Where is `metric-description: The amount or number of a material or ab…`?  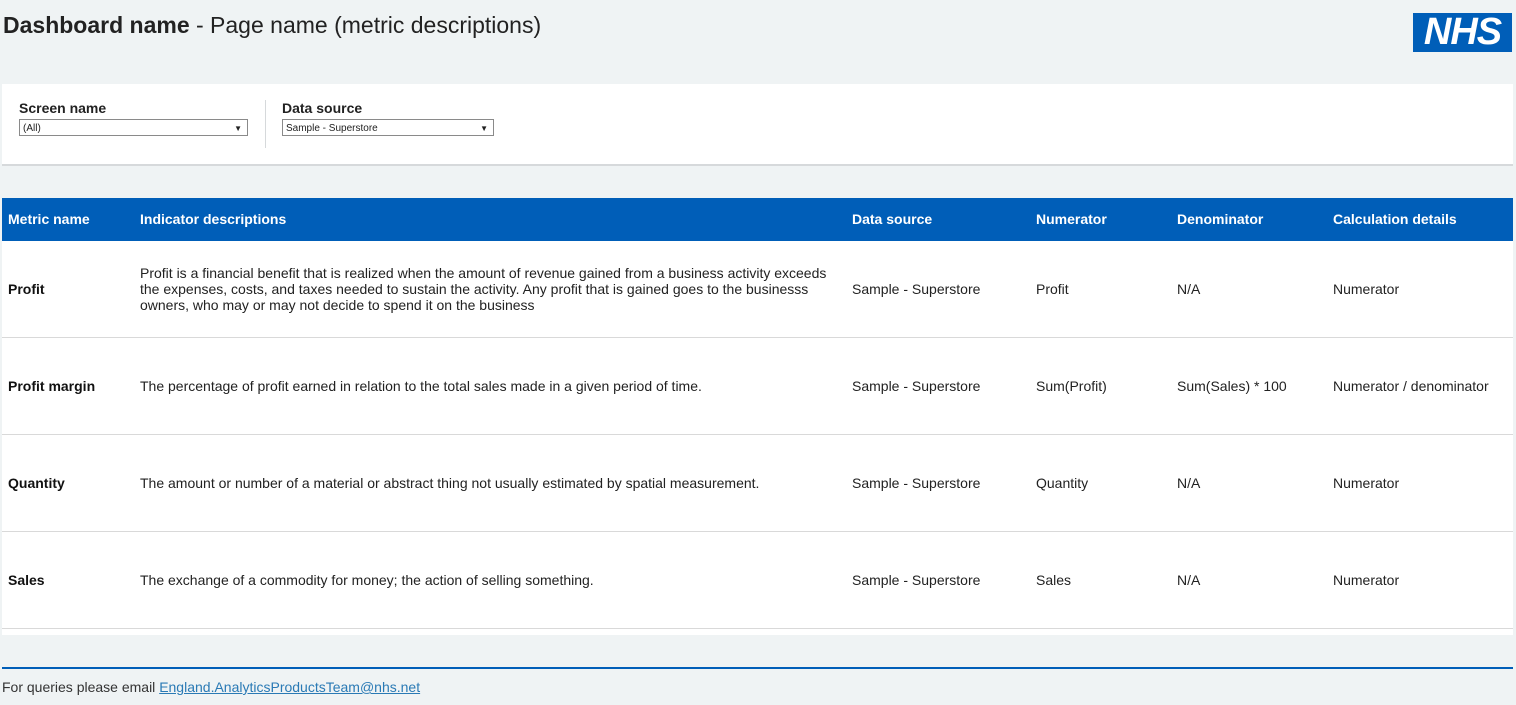 metric-description: The amount or number of a material or ab… is located at coordinates (450, 483).